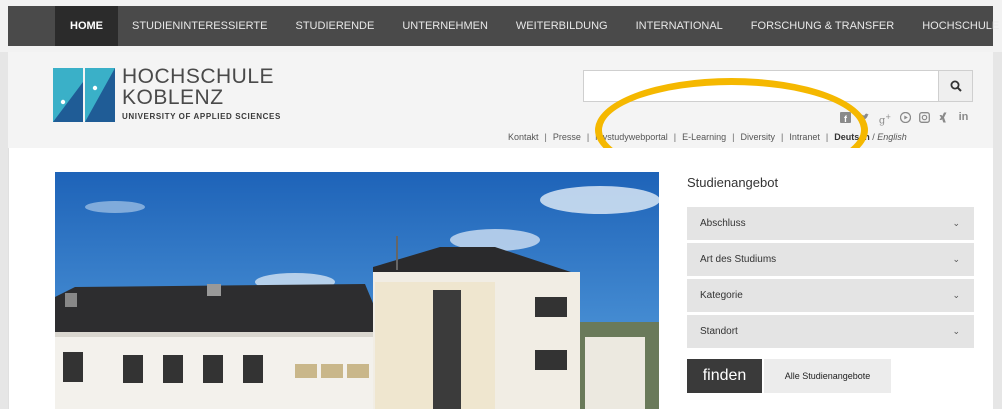 Image resolution: width=1002 pixels, height=409 pixels. Describe the element at coordinates (885, 119) in the screenshot. I see `google-plus-icon: g+` at that location.